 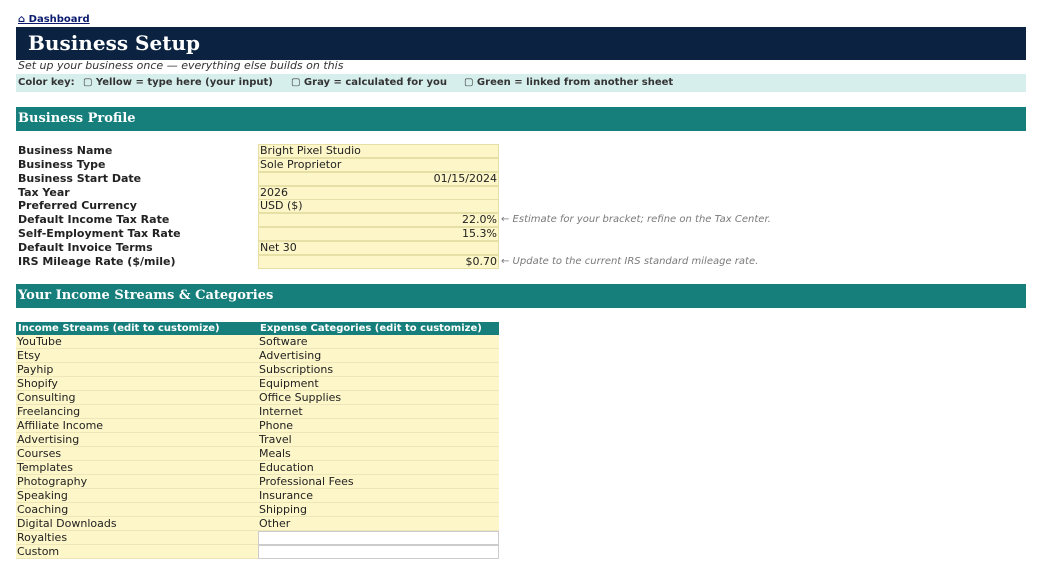 I want to click on income-stream-cell: Photography, so click(x=137, y=482).